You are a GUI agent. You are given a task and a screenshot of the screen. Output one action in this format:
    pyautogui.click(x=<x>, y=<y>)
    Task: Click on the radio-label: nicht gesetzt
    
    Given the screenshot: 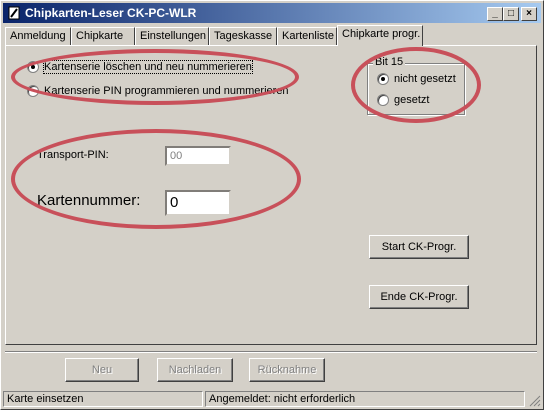 What is the action you would take?
    pyautogui.click(x=425, y=79)
    